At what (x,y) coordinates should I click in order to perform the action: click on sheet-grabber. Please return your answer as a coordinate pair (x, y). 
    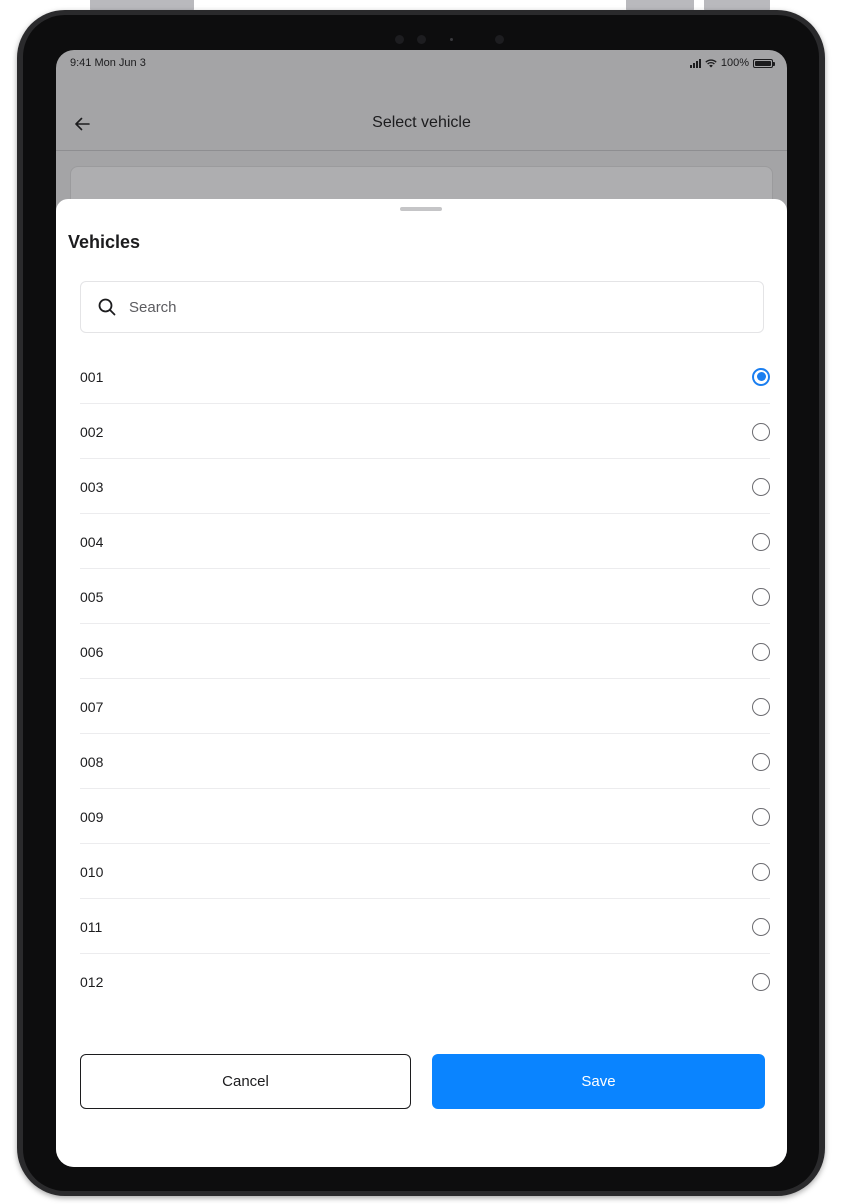
    Looking at the image, I should click on (421, 209).